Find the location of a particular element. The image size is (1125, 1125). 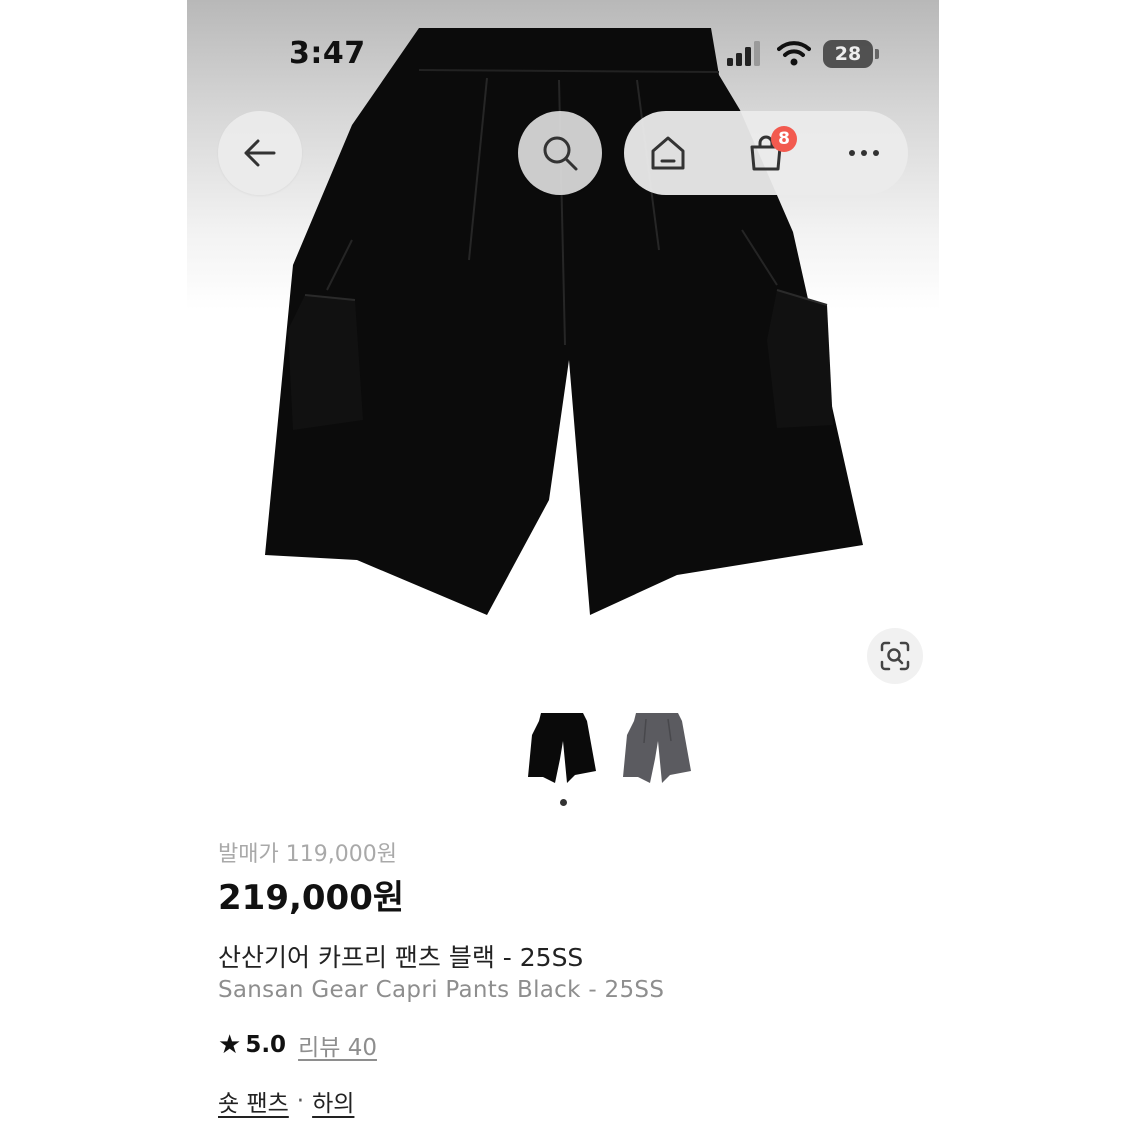

lens-search-icon is located at coordinates (895, 656).